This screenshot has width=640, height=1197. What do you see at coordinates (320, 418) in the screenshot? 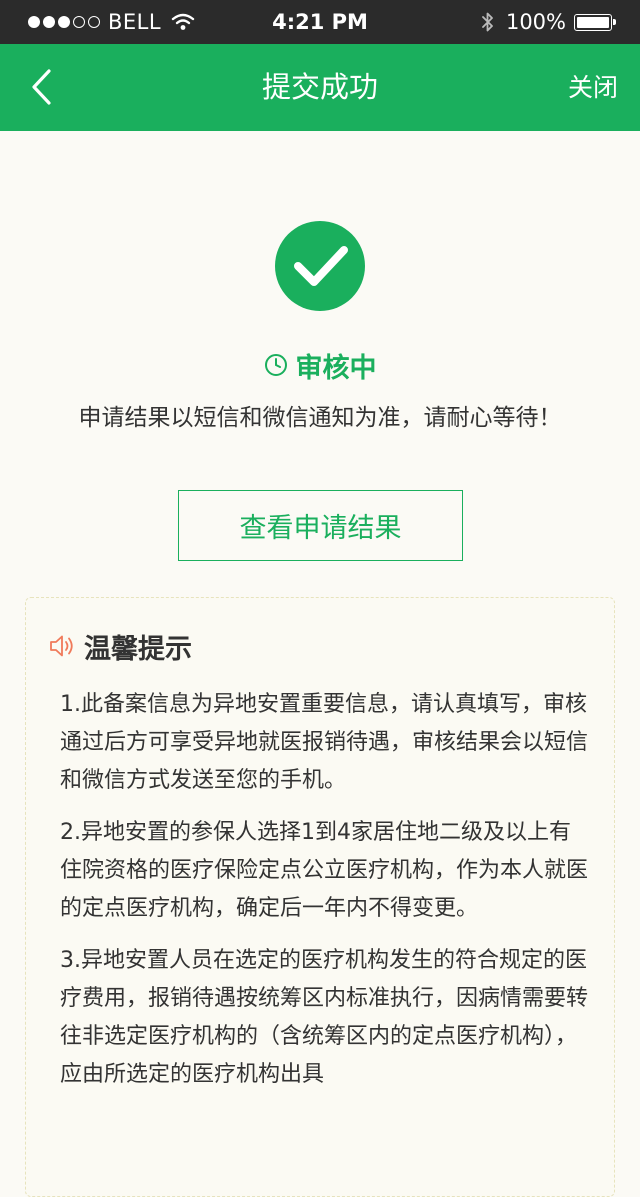
I see `notice-message: 申请结果以短信和微信通知为准，请耐心等待！` at bounding box center [320, 418].